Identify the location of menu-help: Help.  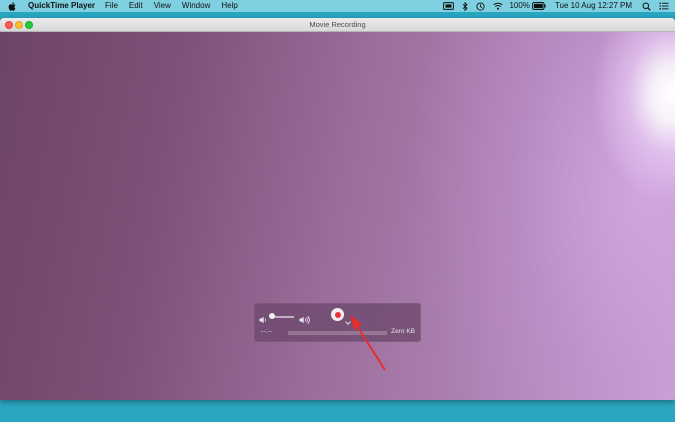
(229, 6).